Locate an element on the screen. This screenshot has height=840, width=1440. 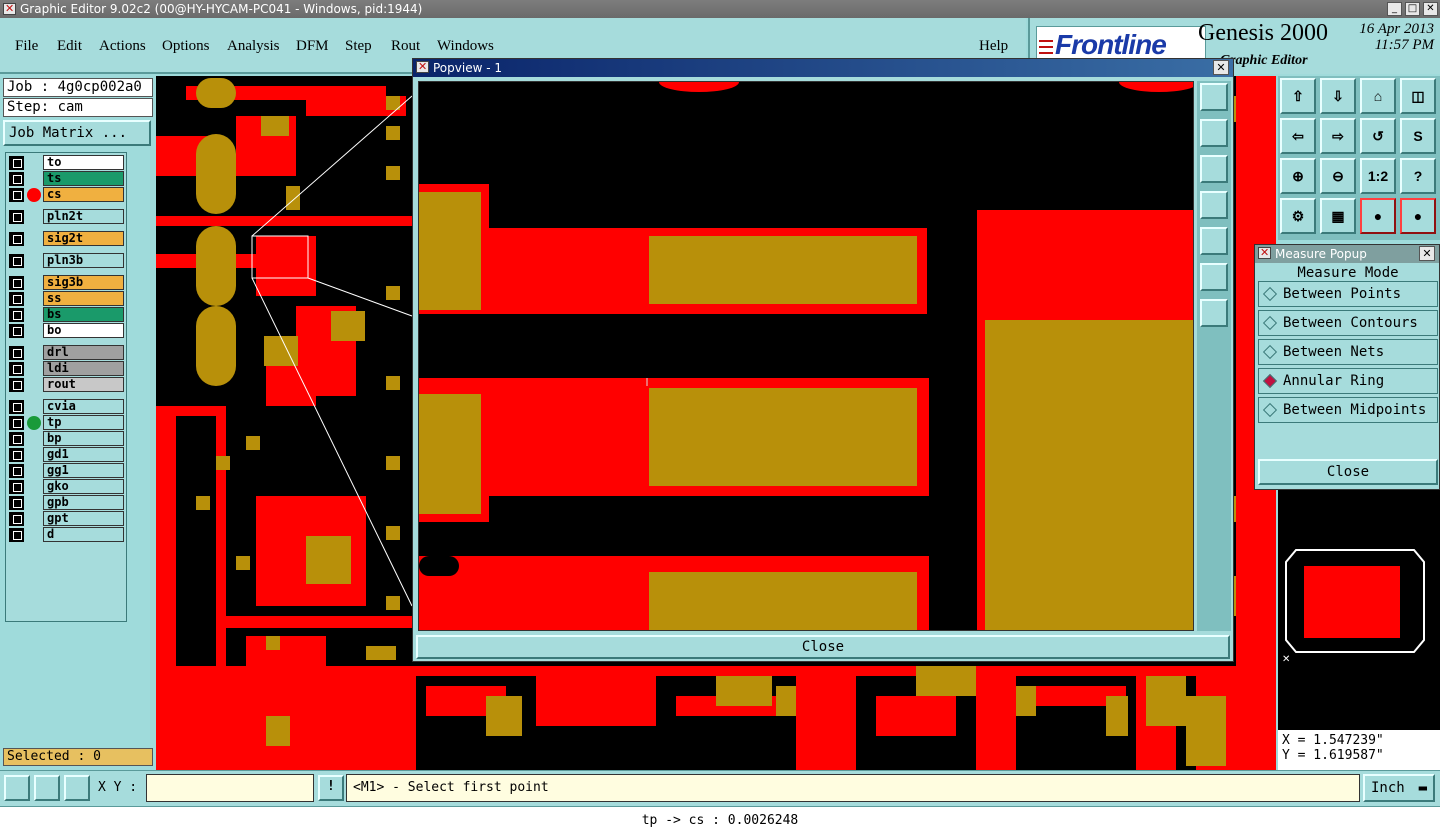
popview-titlebar: Popview - 1 ✕ is located at coordinates (823, 67).